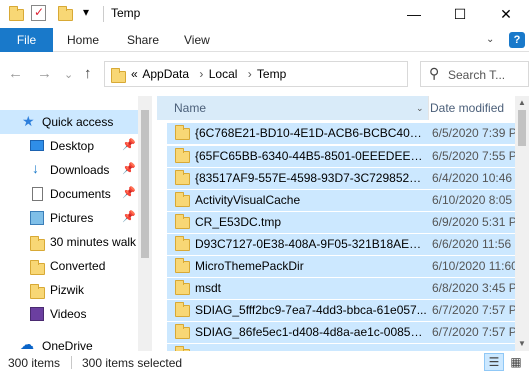  Describe the element at coordinates (69, 146) in the screenshot. I see `sidebar-item-desktop: Desktop 📌` at that location.